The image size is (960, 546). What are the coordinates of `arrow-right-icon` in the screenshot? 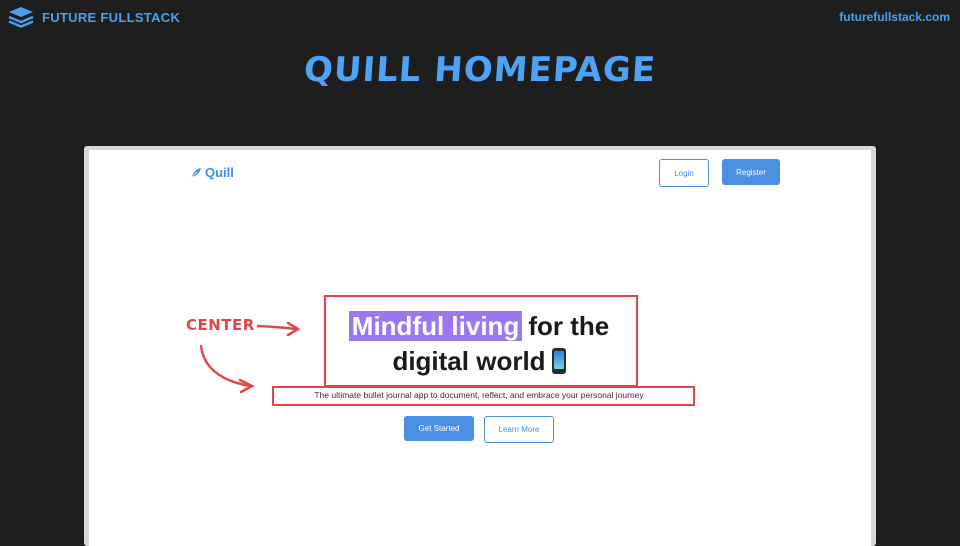 It's located at (278, 329).